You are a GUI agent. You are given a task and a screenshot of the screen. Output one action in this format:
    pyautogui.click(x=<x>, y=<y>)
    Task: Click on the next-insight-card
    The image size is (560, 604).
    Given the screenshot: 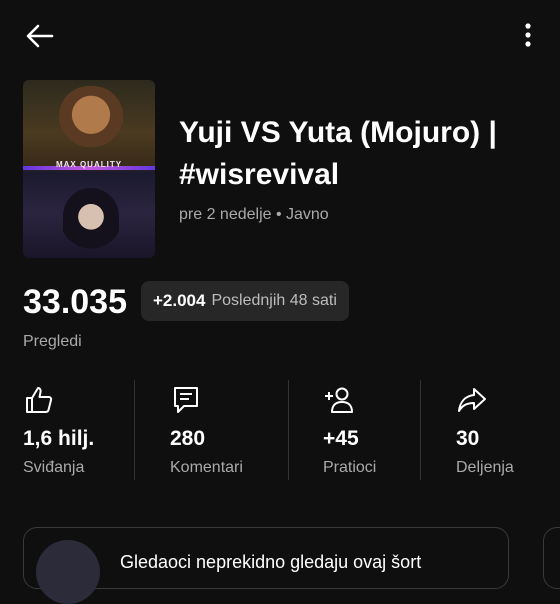 What is the action you would take?
    pyautogui.click(x=551, y=558)
    